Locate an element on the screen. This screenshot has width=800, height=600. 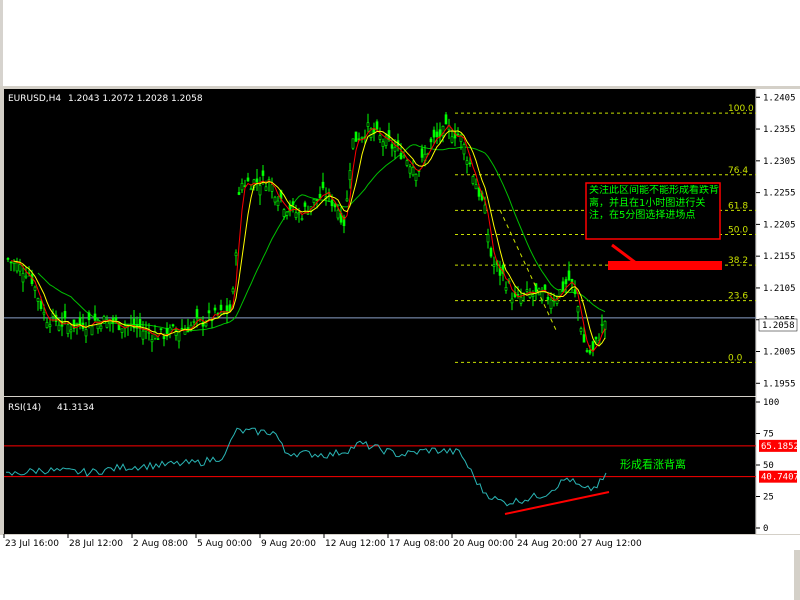
time-tick-label: 28 Jul 12:00 is located at coordinates (96, 544).